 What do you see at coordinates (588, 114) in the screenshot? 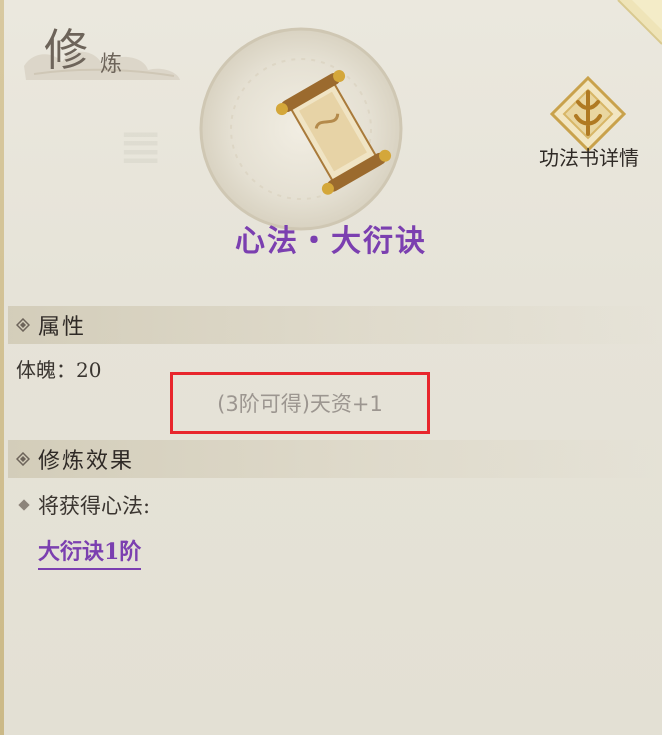
I see `emblem-icon` at bounding box center [588, 114].